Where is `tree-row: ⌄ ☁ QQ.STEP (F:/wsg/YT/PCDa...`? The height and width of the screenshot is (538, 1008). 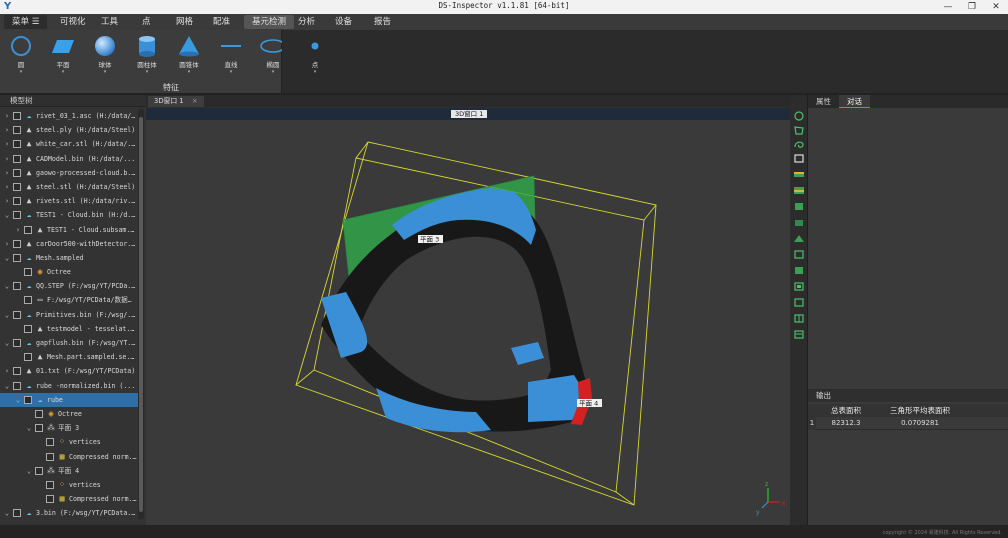 tree-row: ⌄ ☁ QQ.STEP (F:/wsg/YT/PCDa... is located at coordinates (69, 286).